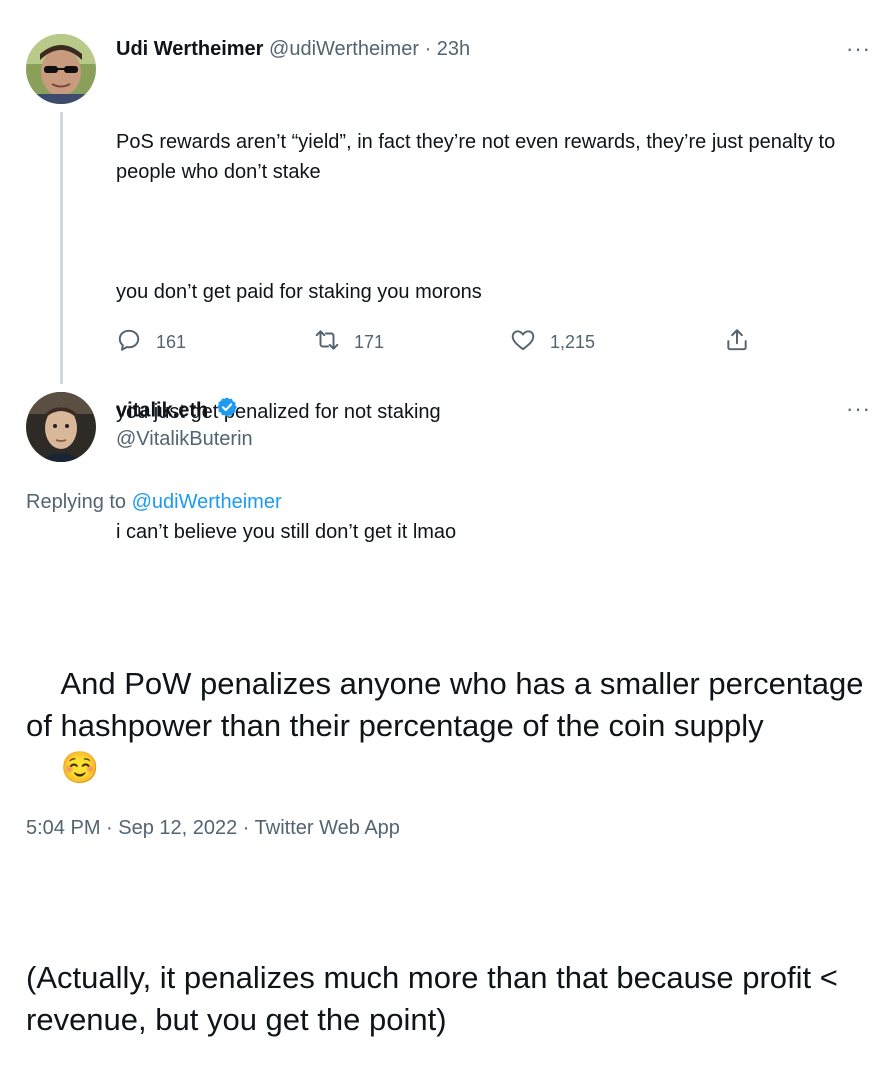  Describe the element at coordinates (171, 342) in the screenshot. I see `reply-count: 161` at that location.